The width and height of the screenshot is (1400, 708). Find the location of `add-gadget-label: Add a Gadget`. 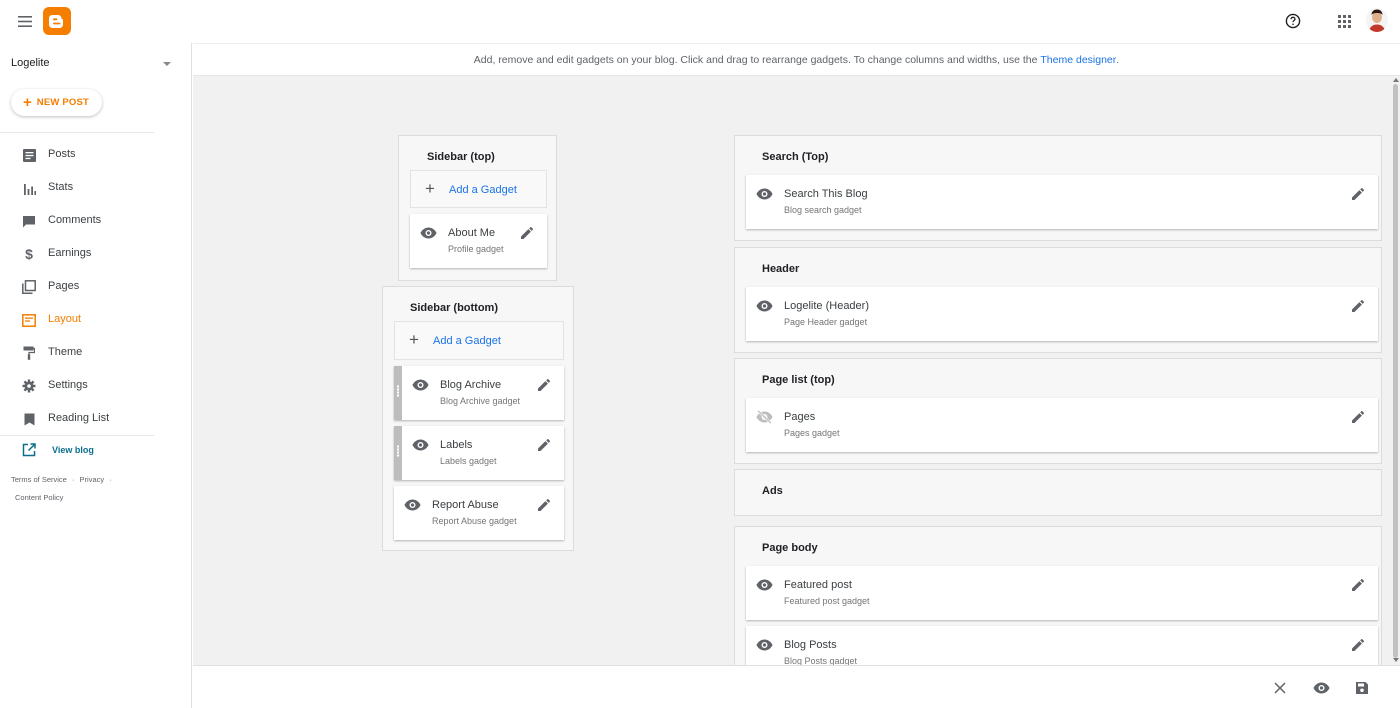

add-gadget-label: Add a Gadget is located at coordinates (483, 190).